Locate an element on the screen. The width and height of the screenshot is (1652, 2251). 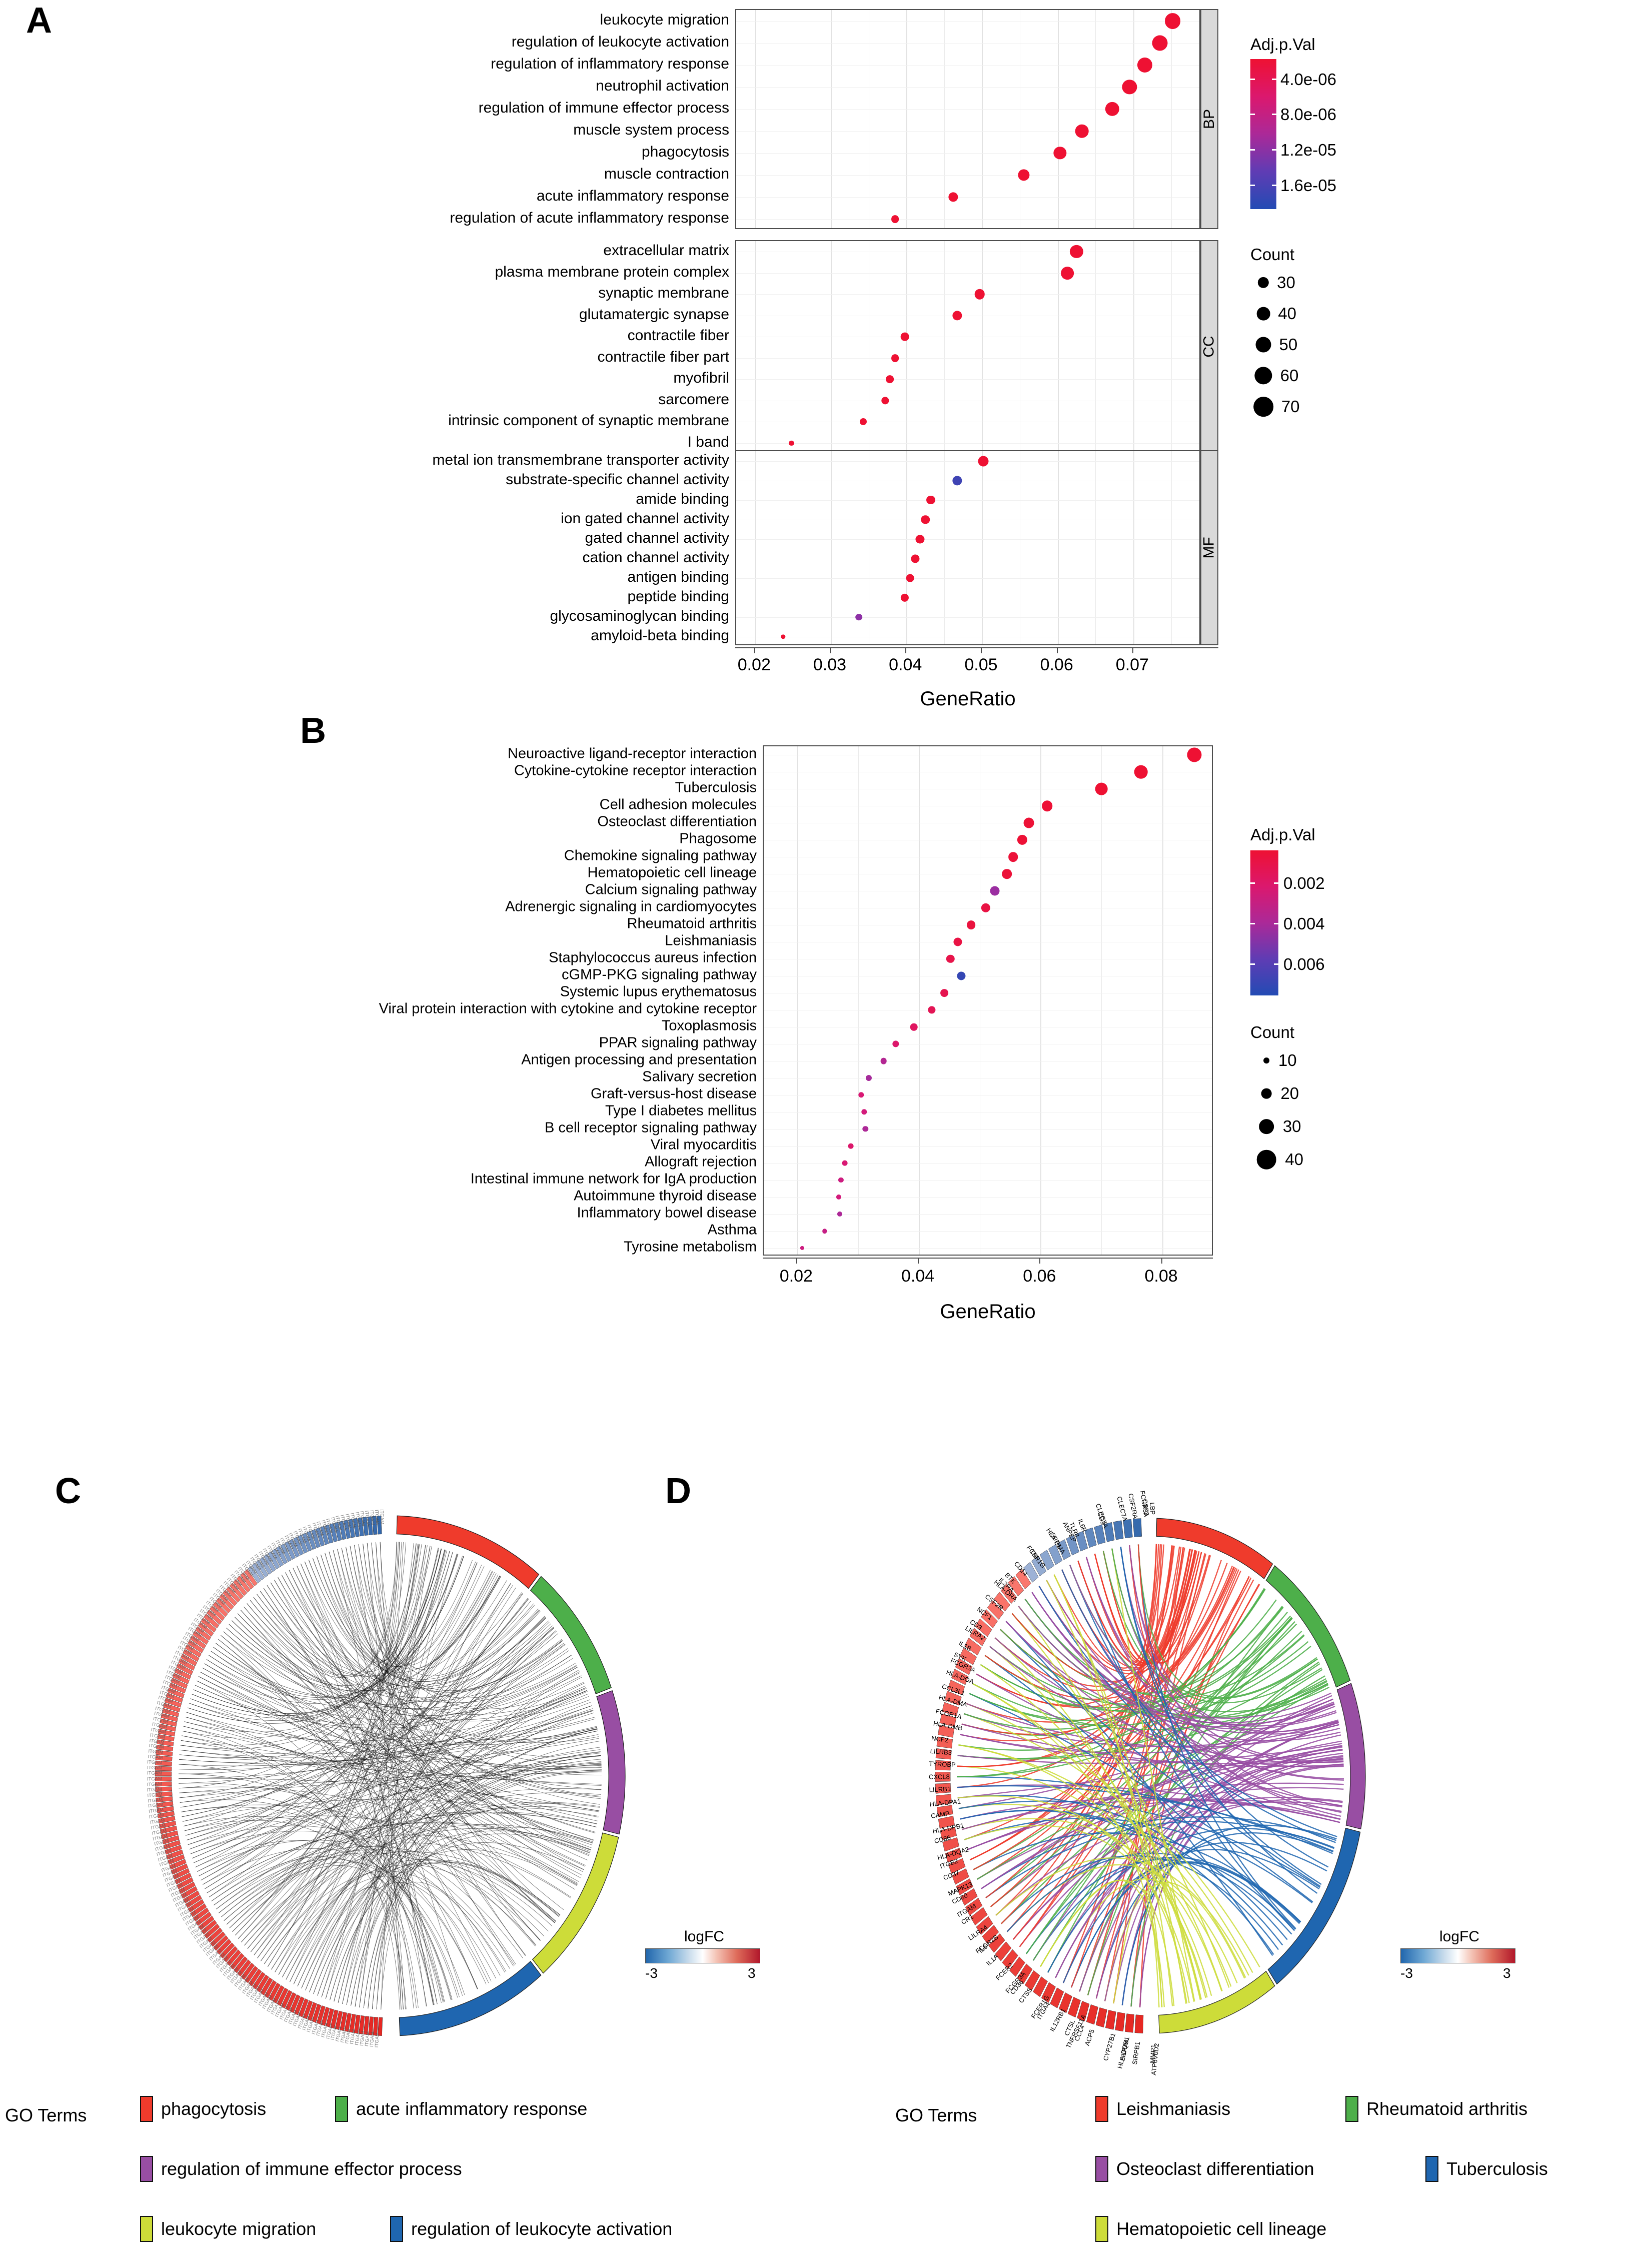
category-label: regulation of immune effector process is located at coordinates (603, 108).